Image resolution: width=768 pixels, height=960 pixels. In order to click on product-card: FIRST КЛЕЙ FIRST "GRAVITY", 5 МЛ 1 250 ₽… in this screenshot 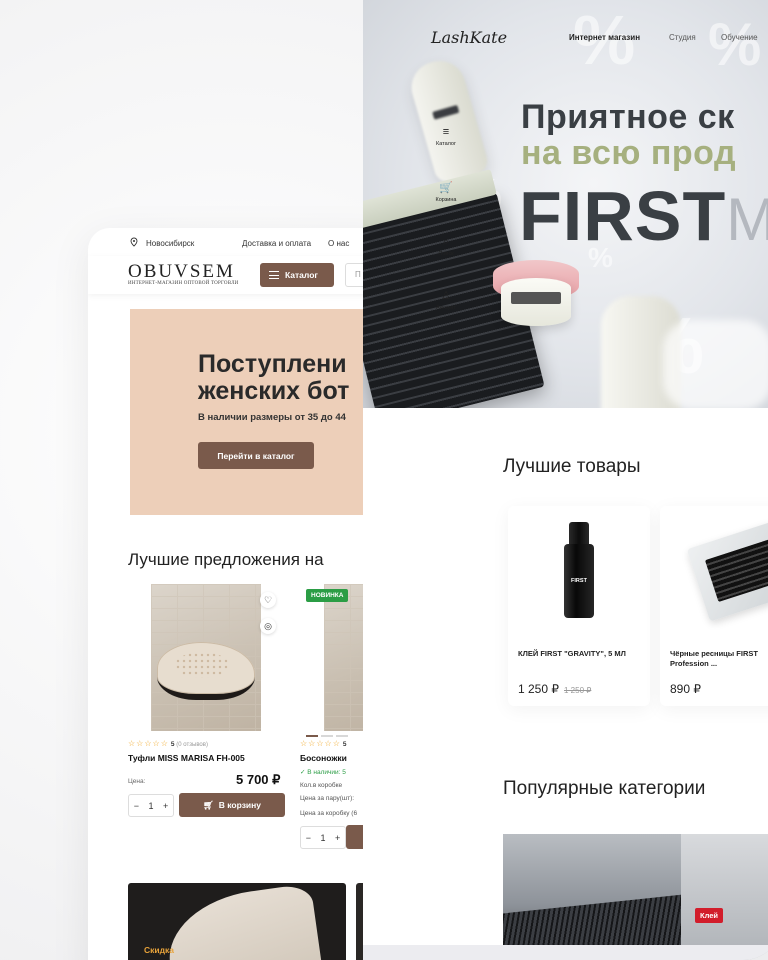, I will do `click(579, 606)`.